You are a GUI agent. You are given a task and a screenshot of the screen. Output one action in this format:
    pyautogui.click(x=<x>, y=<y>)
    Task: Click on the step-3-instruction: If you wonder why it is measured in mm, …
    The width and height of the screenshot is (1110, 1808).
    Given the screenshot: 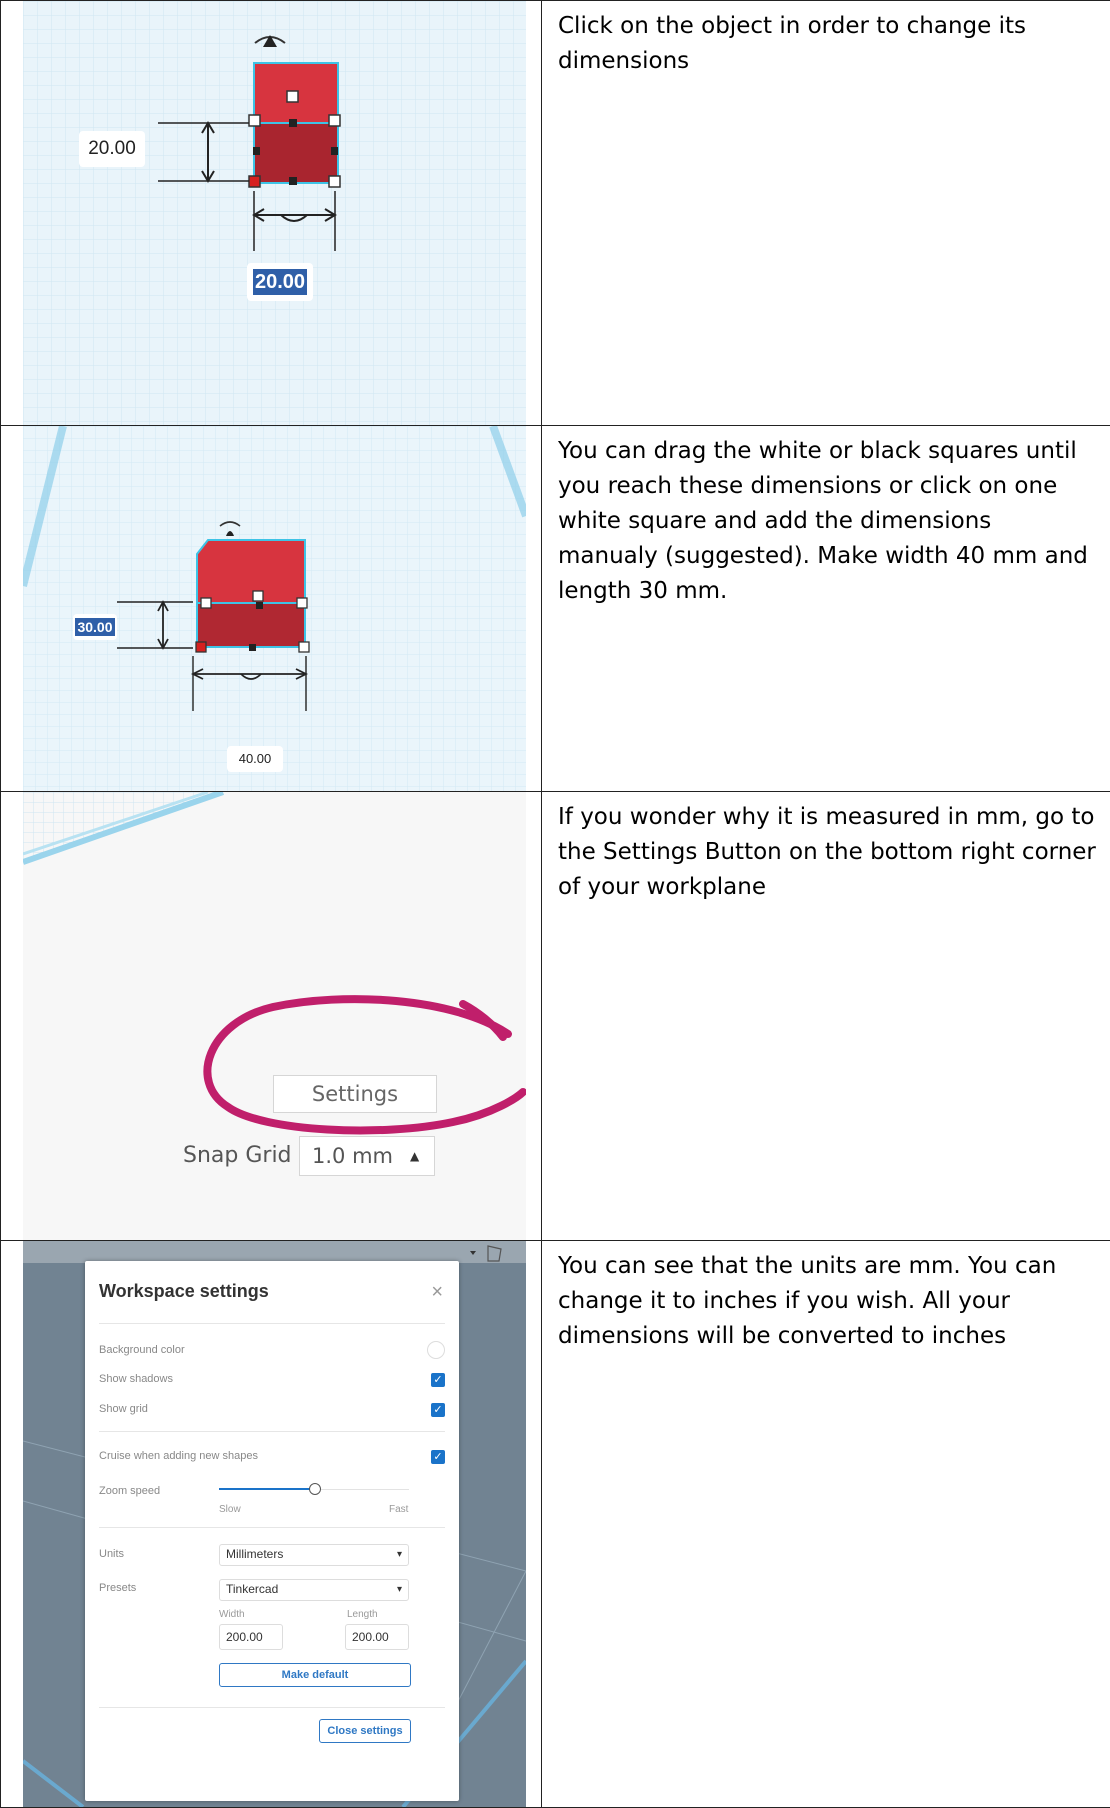 What is the action you would take?
    pyautogui.click(x=826, y=848)
    